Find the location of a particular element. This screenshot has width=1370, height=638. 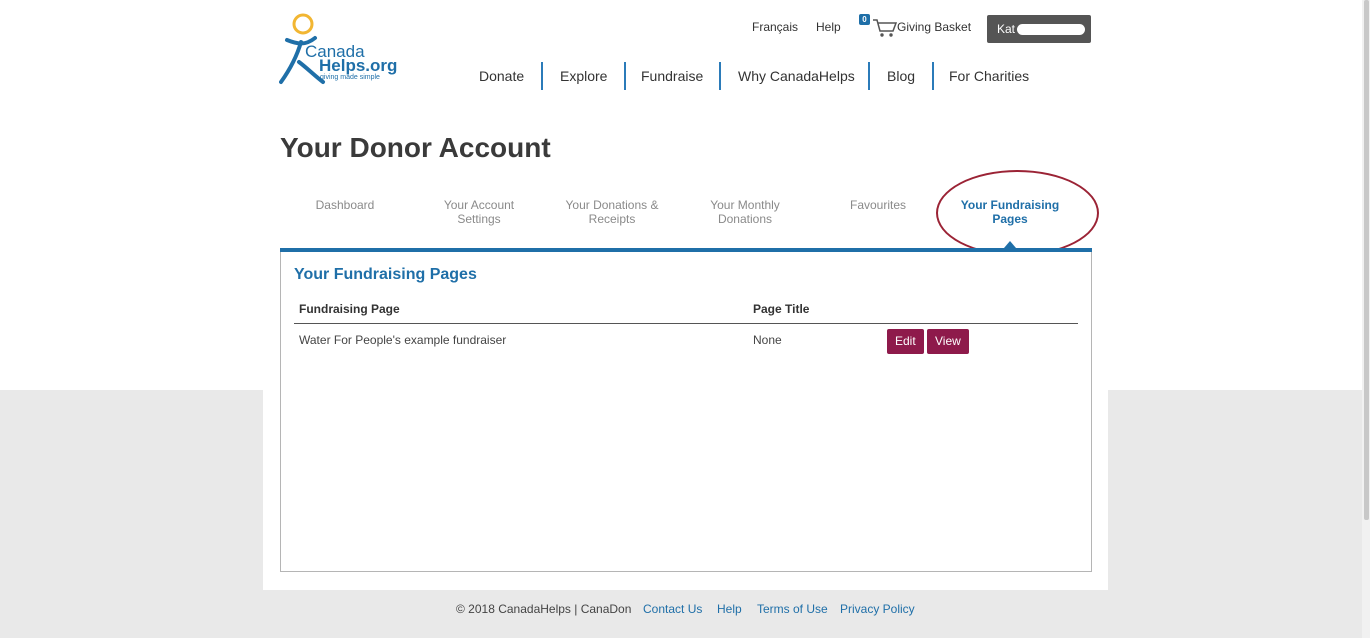

table-header-divider is located at coordinates (686, 323).